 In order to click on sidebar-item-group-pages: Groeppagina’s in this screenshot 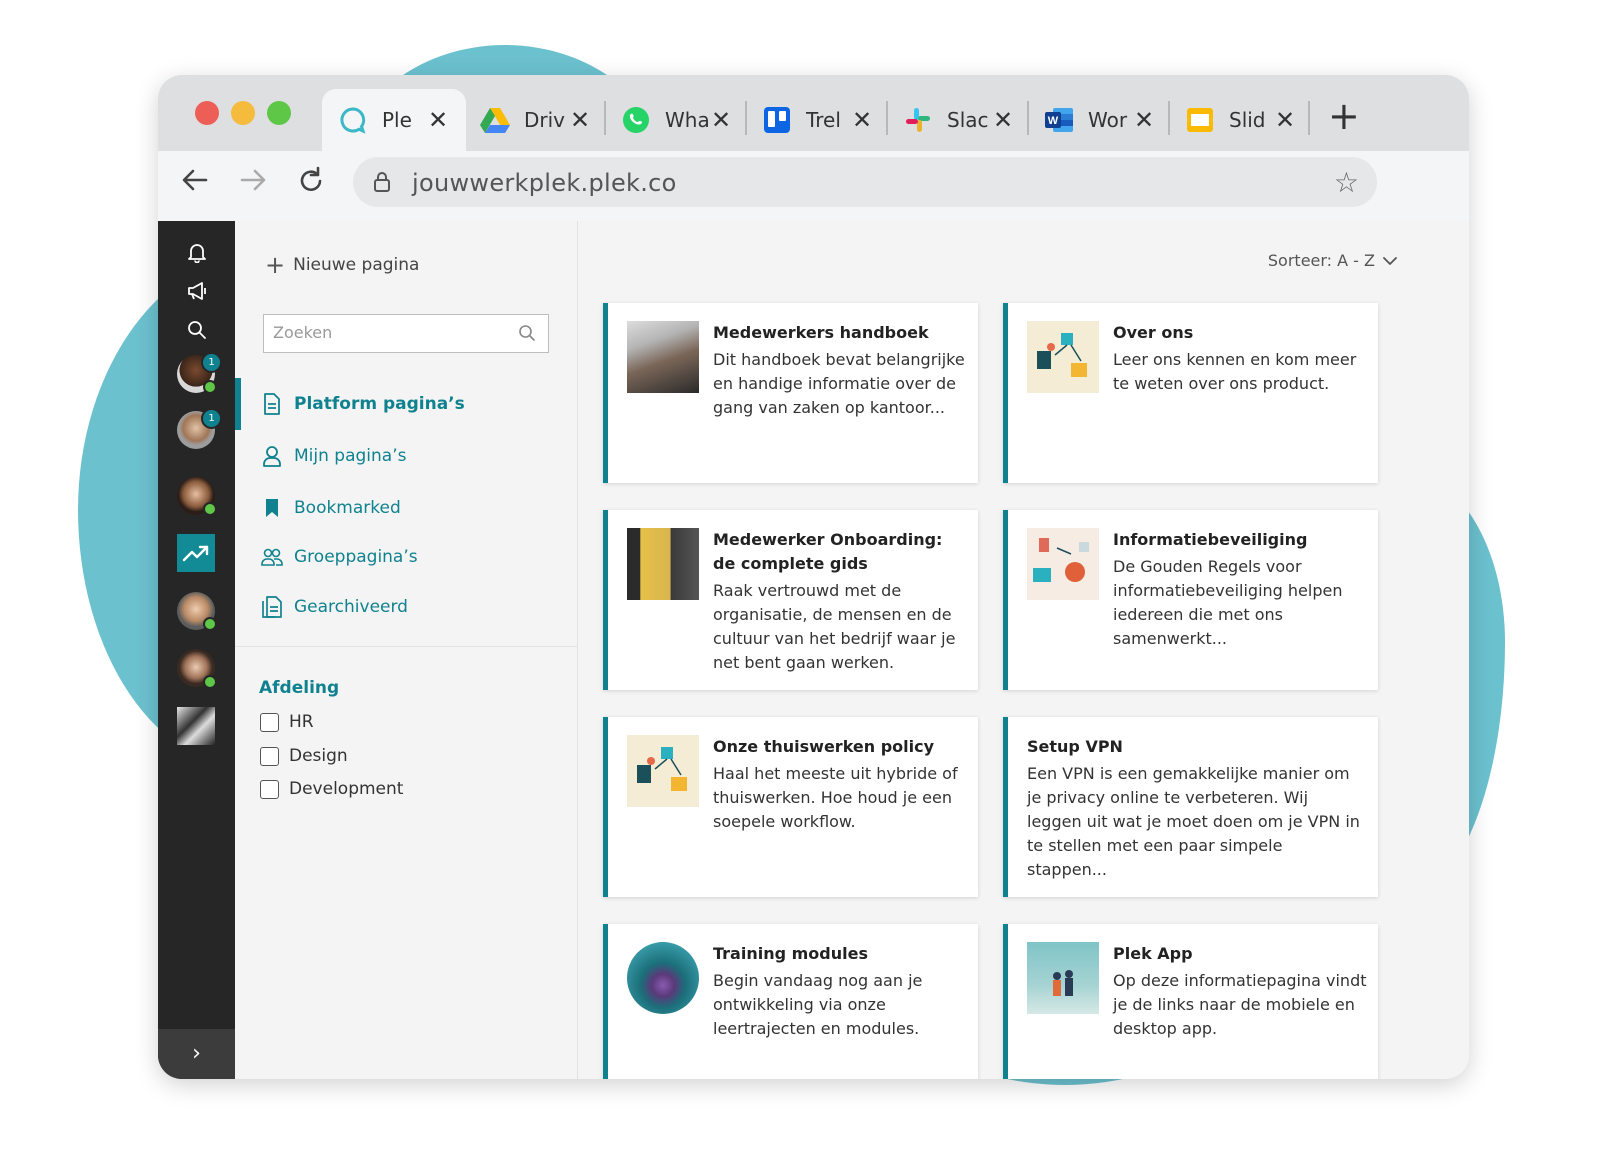, I will do `click(339, 557)`.